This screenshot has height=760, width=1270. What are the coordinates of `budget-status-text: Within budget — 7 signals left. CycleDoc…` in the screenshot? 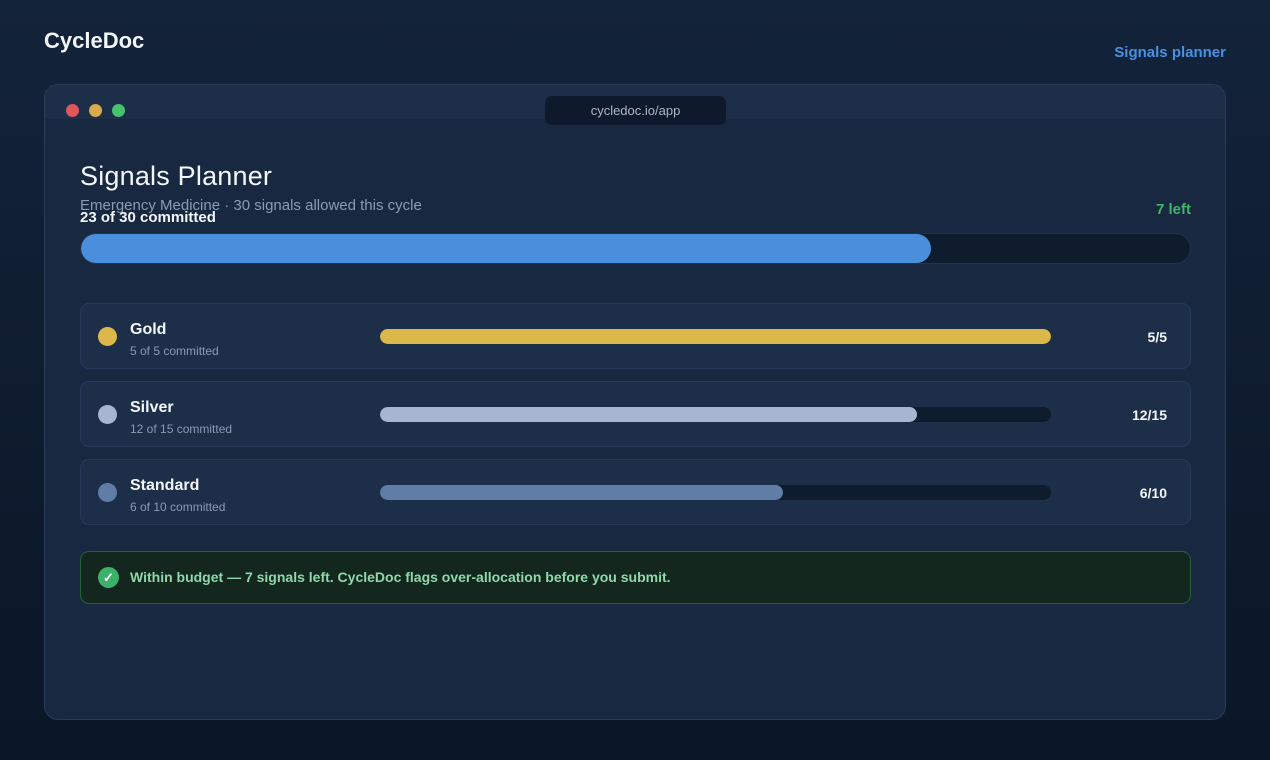 It's located at (400, 577).